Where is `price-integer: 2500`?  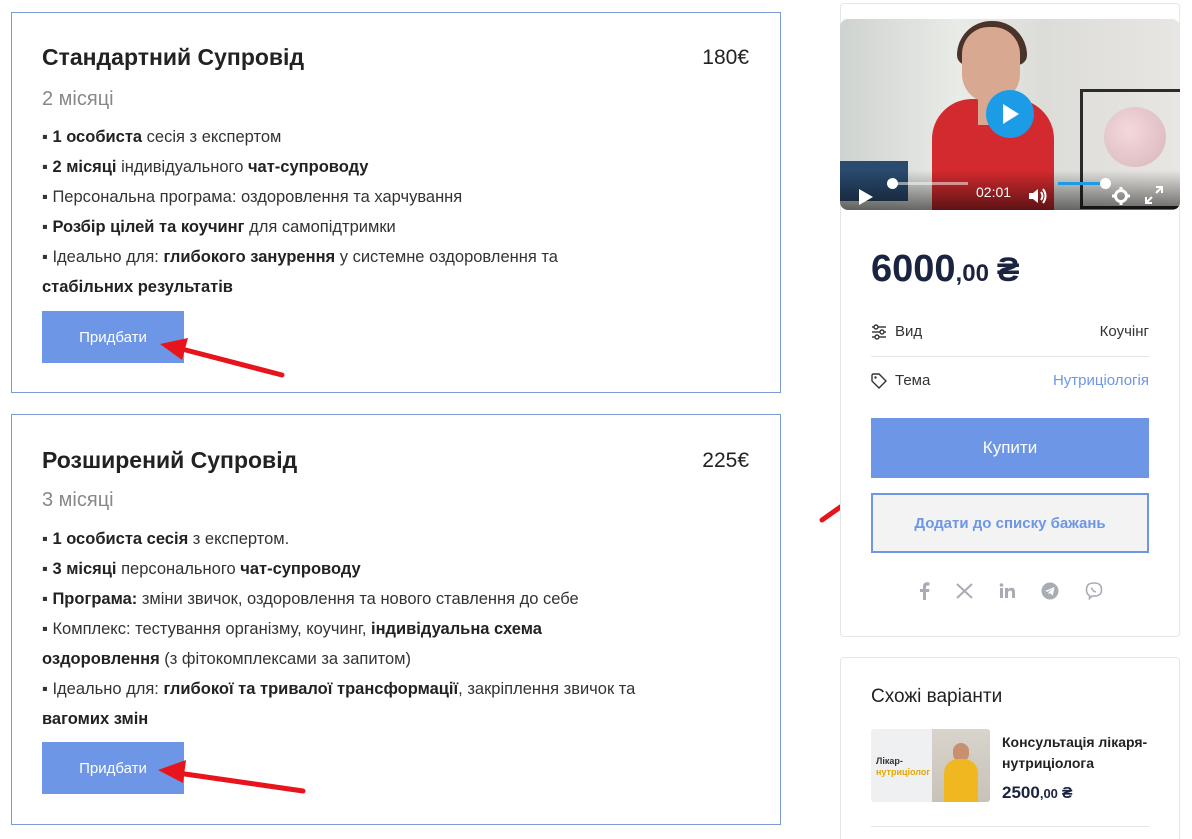
price-integer: 2500 is located at coordinates (1021, 792).